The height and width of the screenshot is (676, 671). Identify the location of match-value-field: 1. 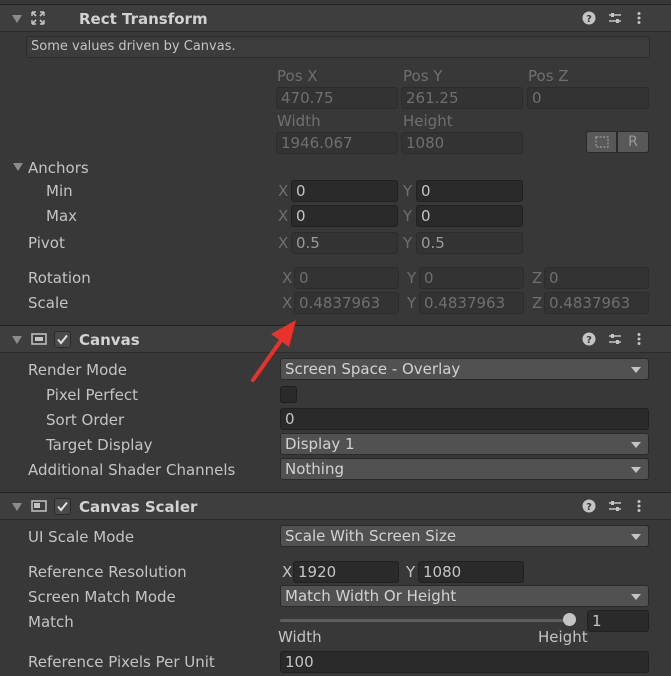
(618, 621).